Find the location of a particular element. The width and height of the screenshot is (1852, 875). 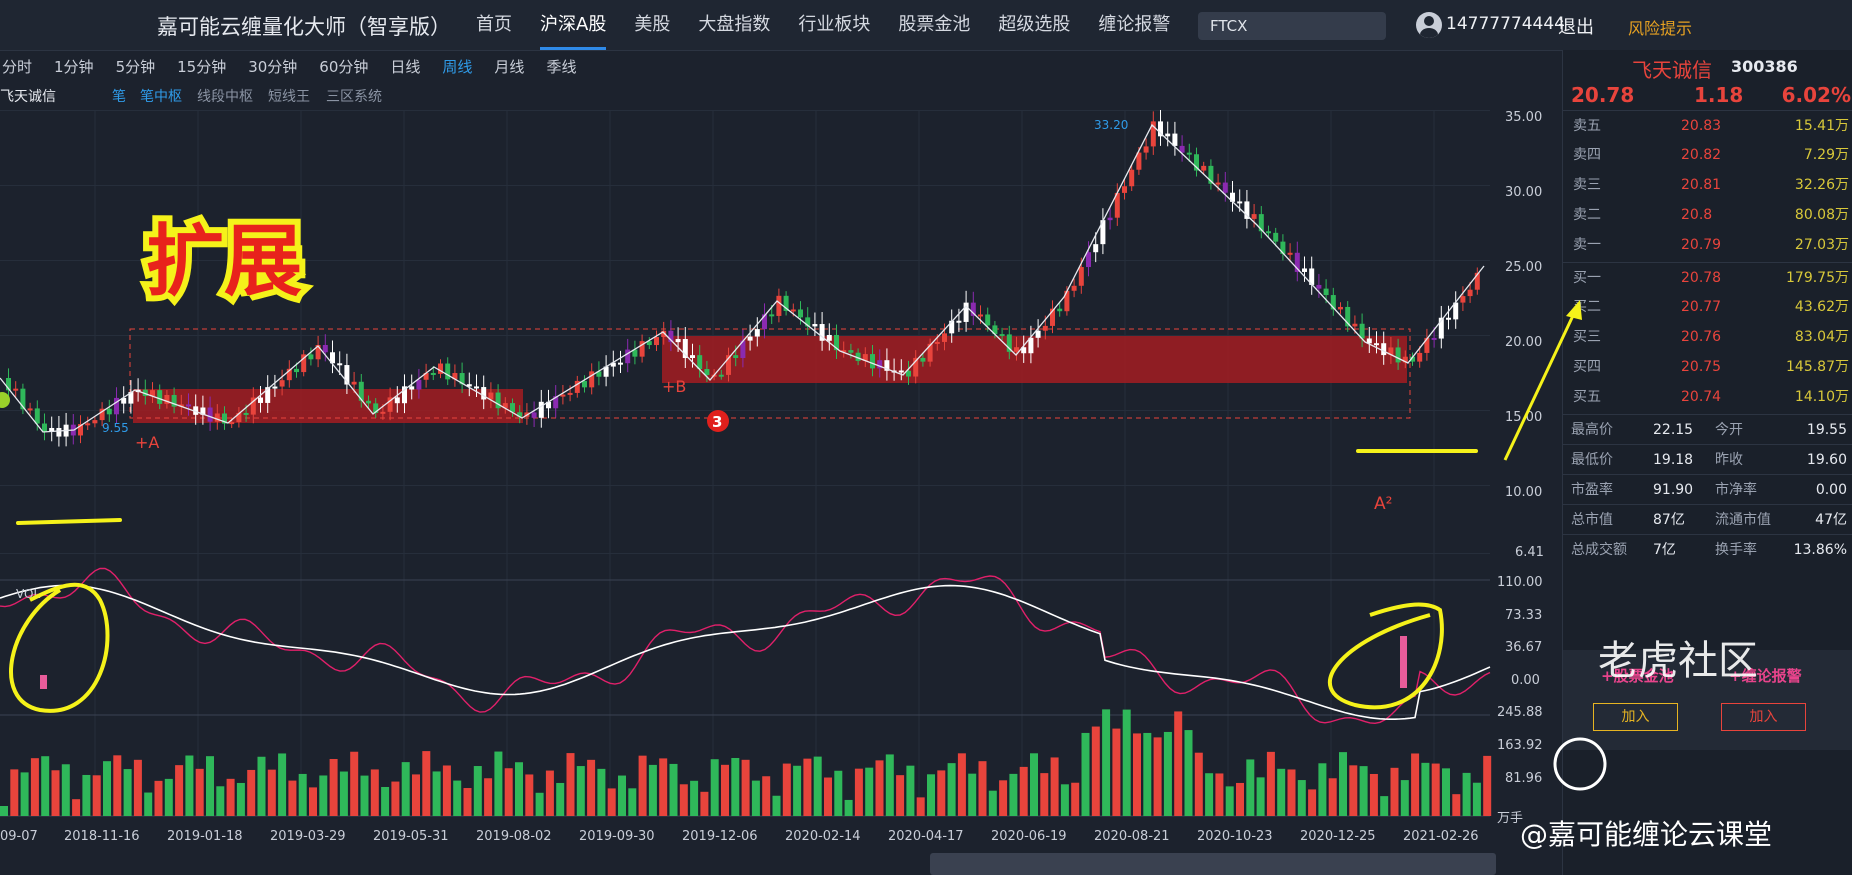

watermark-author: @嘉可能缠论云课堂 is located at coordinates (1646, 834).